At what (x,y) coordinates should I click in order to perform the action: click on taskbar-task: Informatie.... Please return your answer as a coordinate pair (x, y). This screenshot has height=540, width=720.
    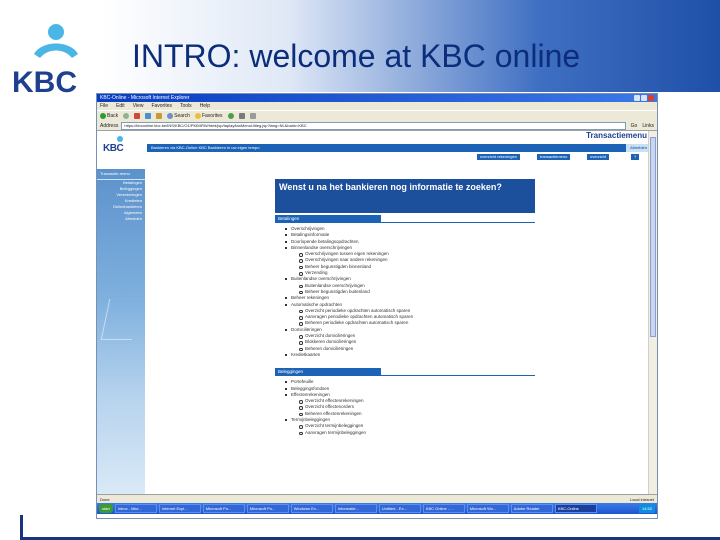
    Looking at the image, I should click on (355, 508).